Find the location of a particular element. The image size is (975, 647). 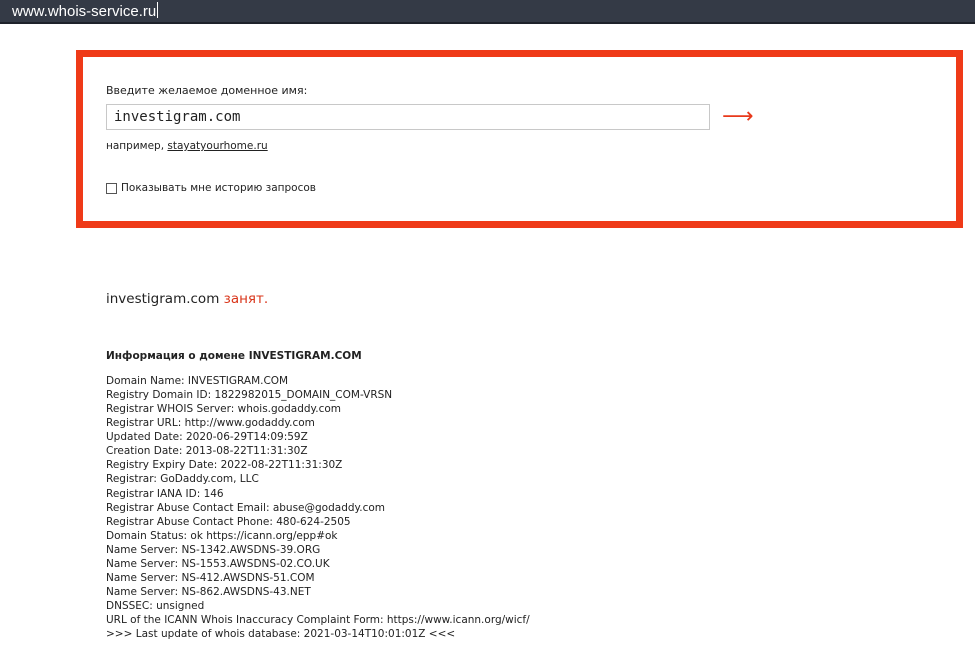

domain-input is located at coordinates (408, 117).